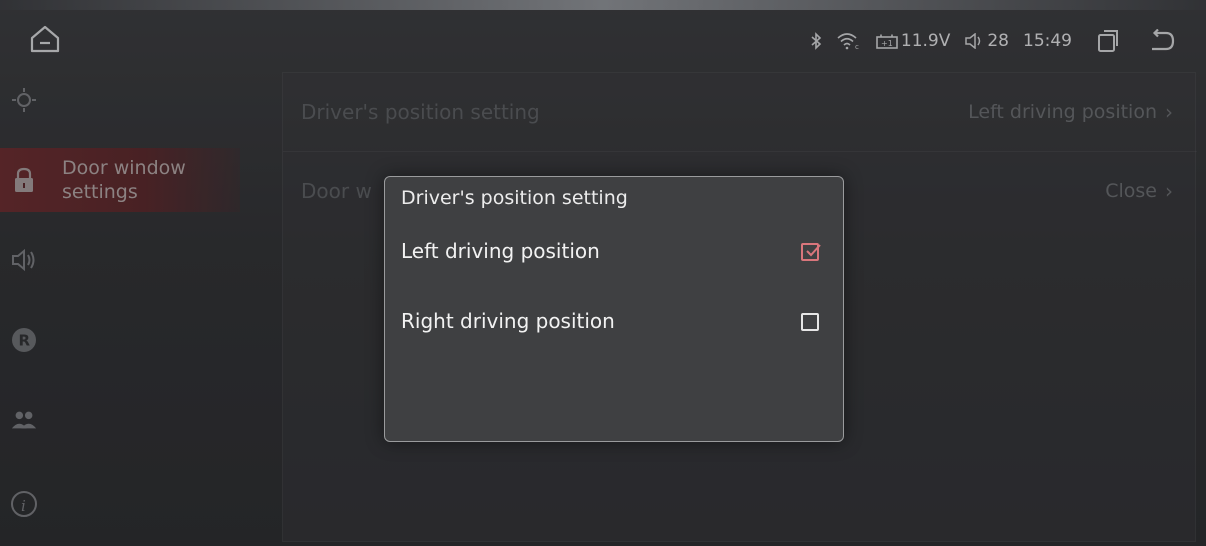 The width and height of the screenshot is (1206, 546). Describe the element at coordinates (603, 38) in the screenshot. I see `status-bar: c +1 11.9V 28 15:49` at that location.